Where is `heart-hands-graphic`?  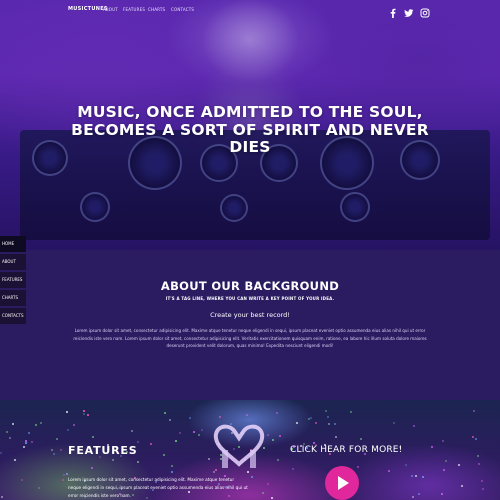 heart-hands-graphic is located at coordinates (239, 446).